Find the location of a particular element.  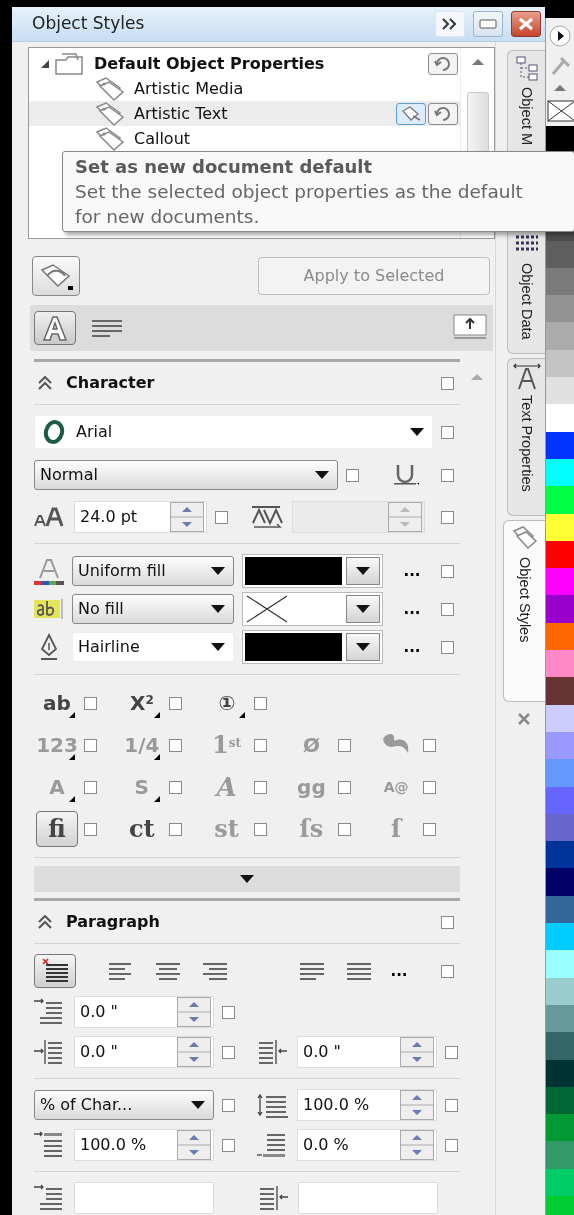

tooltip-title: Set as new document default is located at coordinates (224, 167).